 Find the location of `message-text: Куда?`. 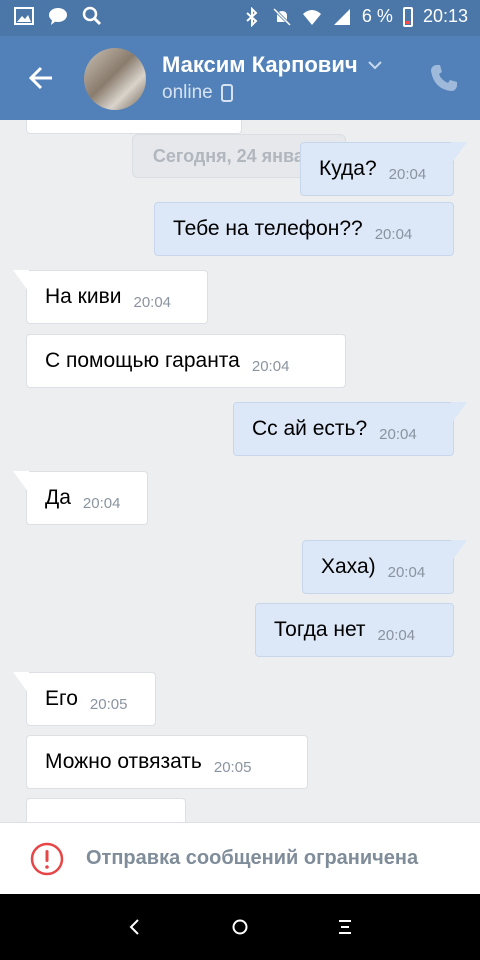

message-text: Куда? is located at coordinates (348, 168).